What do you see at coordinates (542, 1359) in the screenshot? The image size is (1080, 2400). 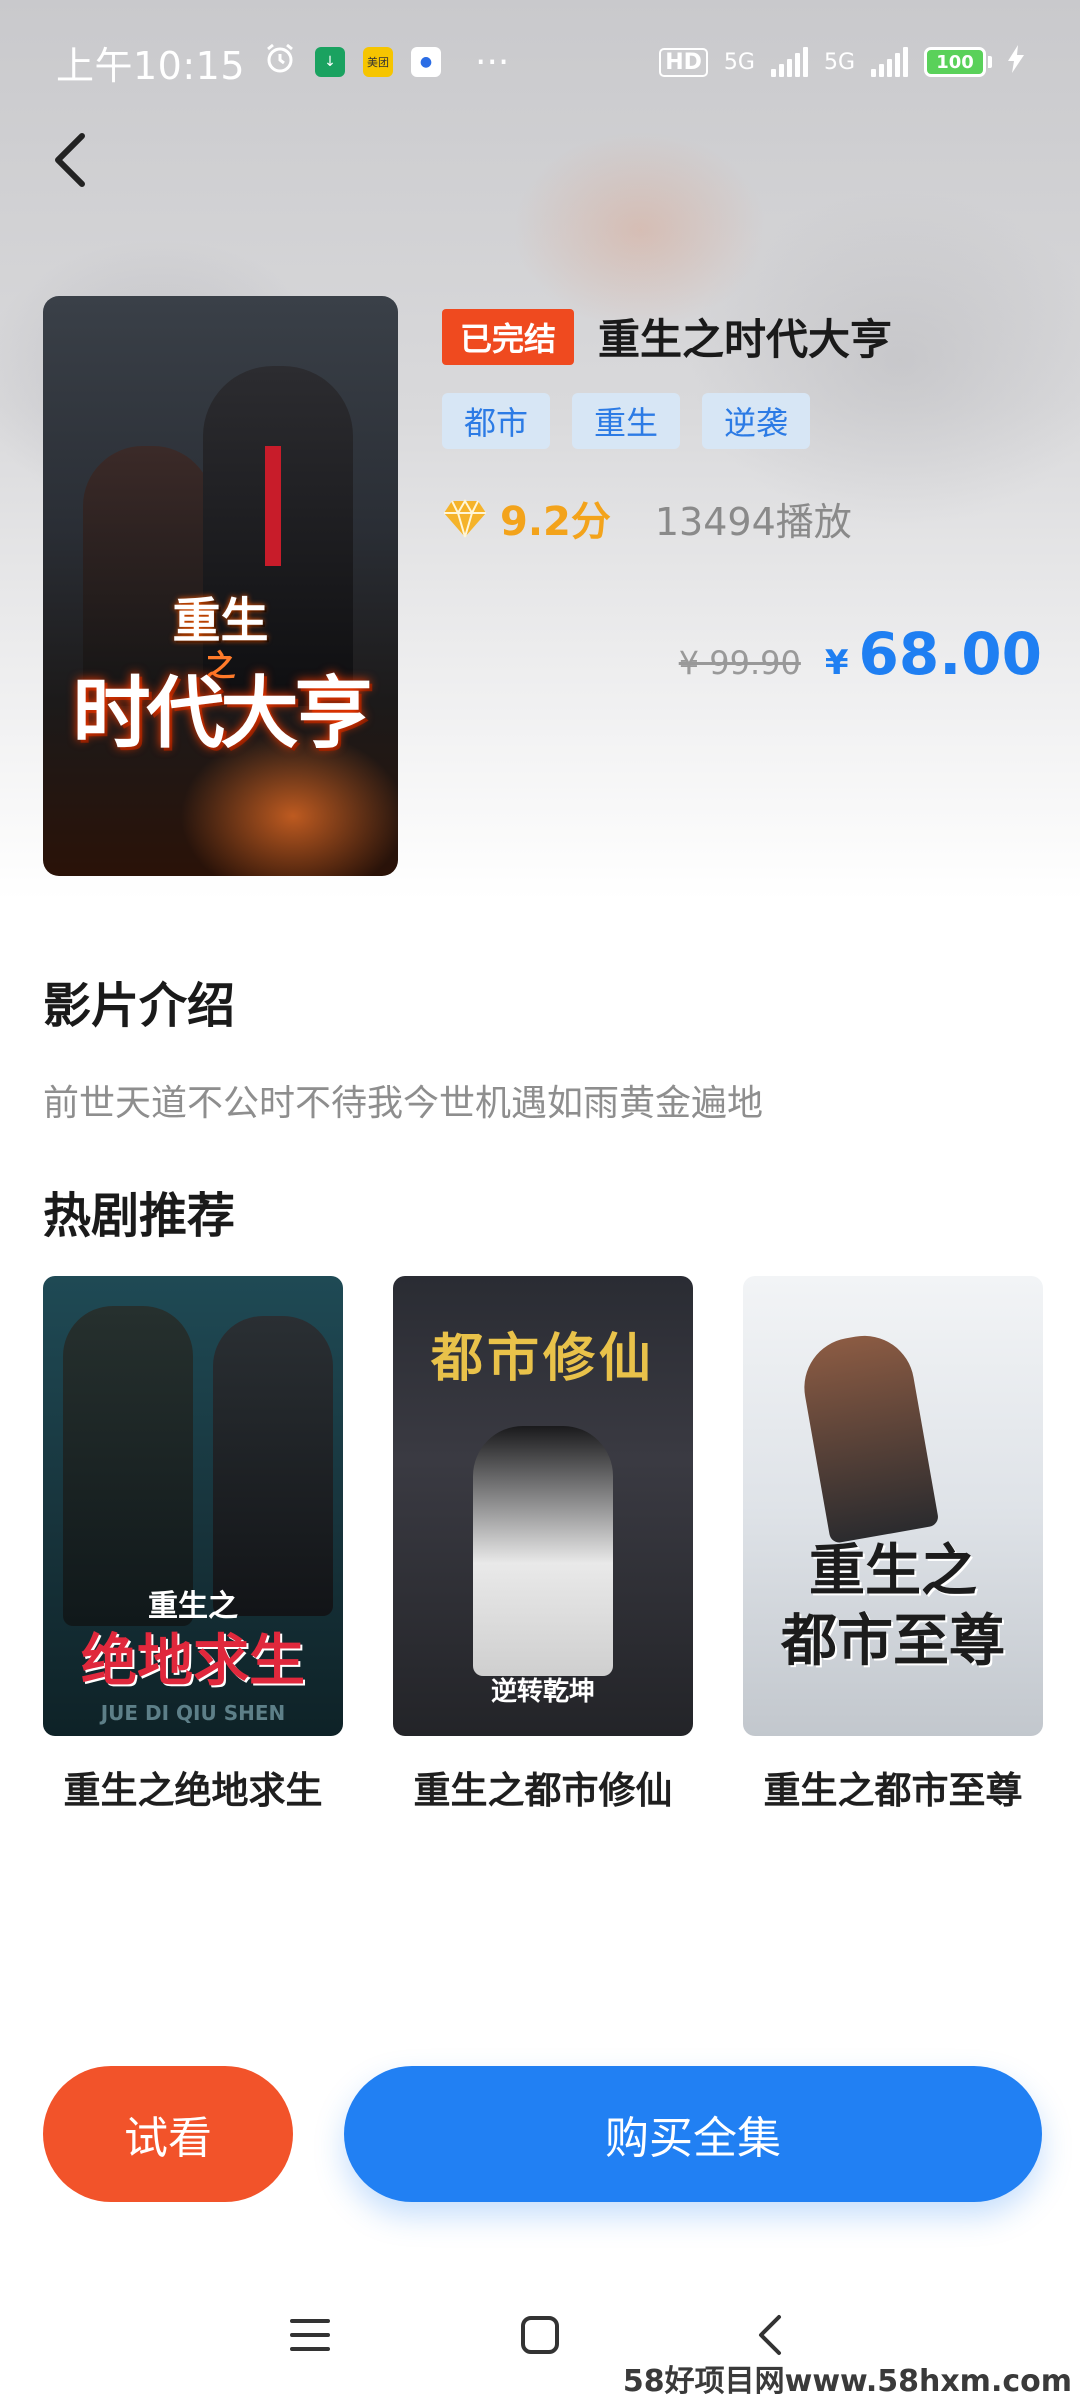 I see `cover-text: 都市修仙` at bounding box center [542, 1359].